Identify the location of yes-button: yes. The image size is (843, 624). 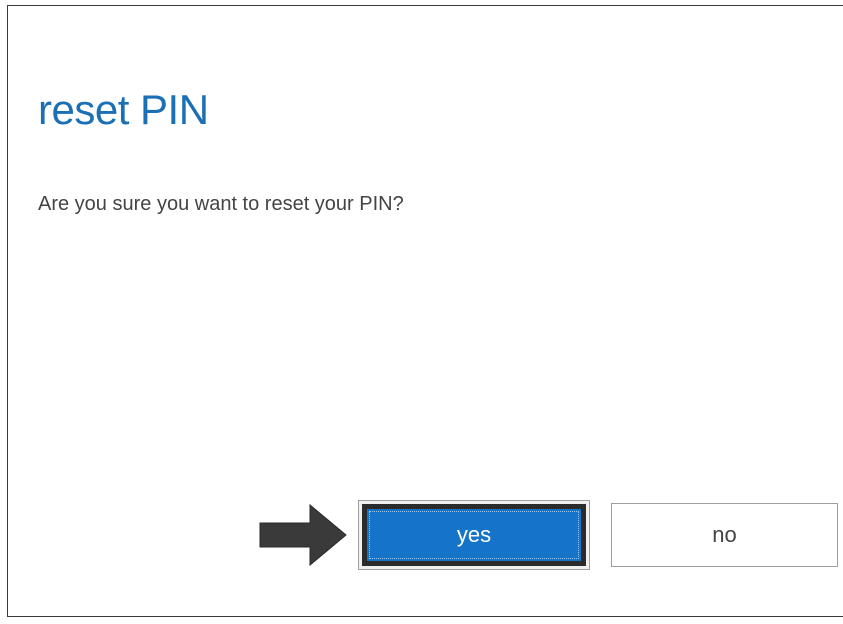
(474, 535).